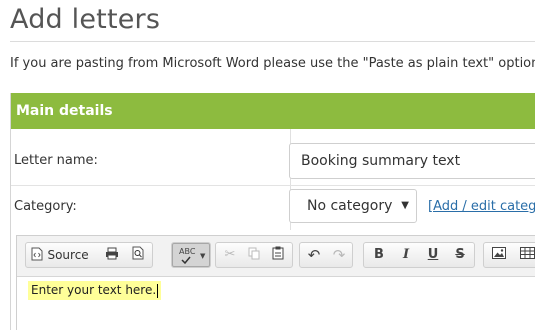 This screenshot has width=535, height=330. I want to click on text-caret, so click(158, 290).